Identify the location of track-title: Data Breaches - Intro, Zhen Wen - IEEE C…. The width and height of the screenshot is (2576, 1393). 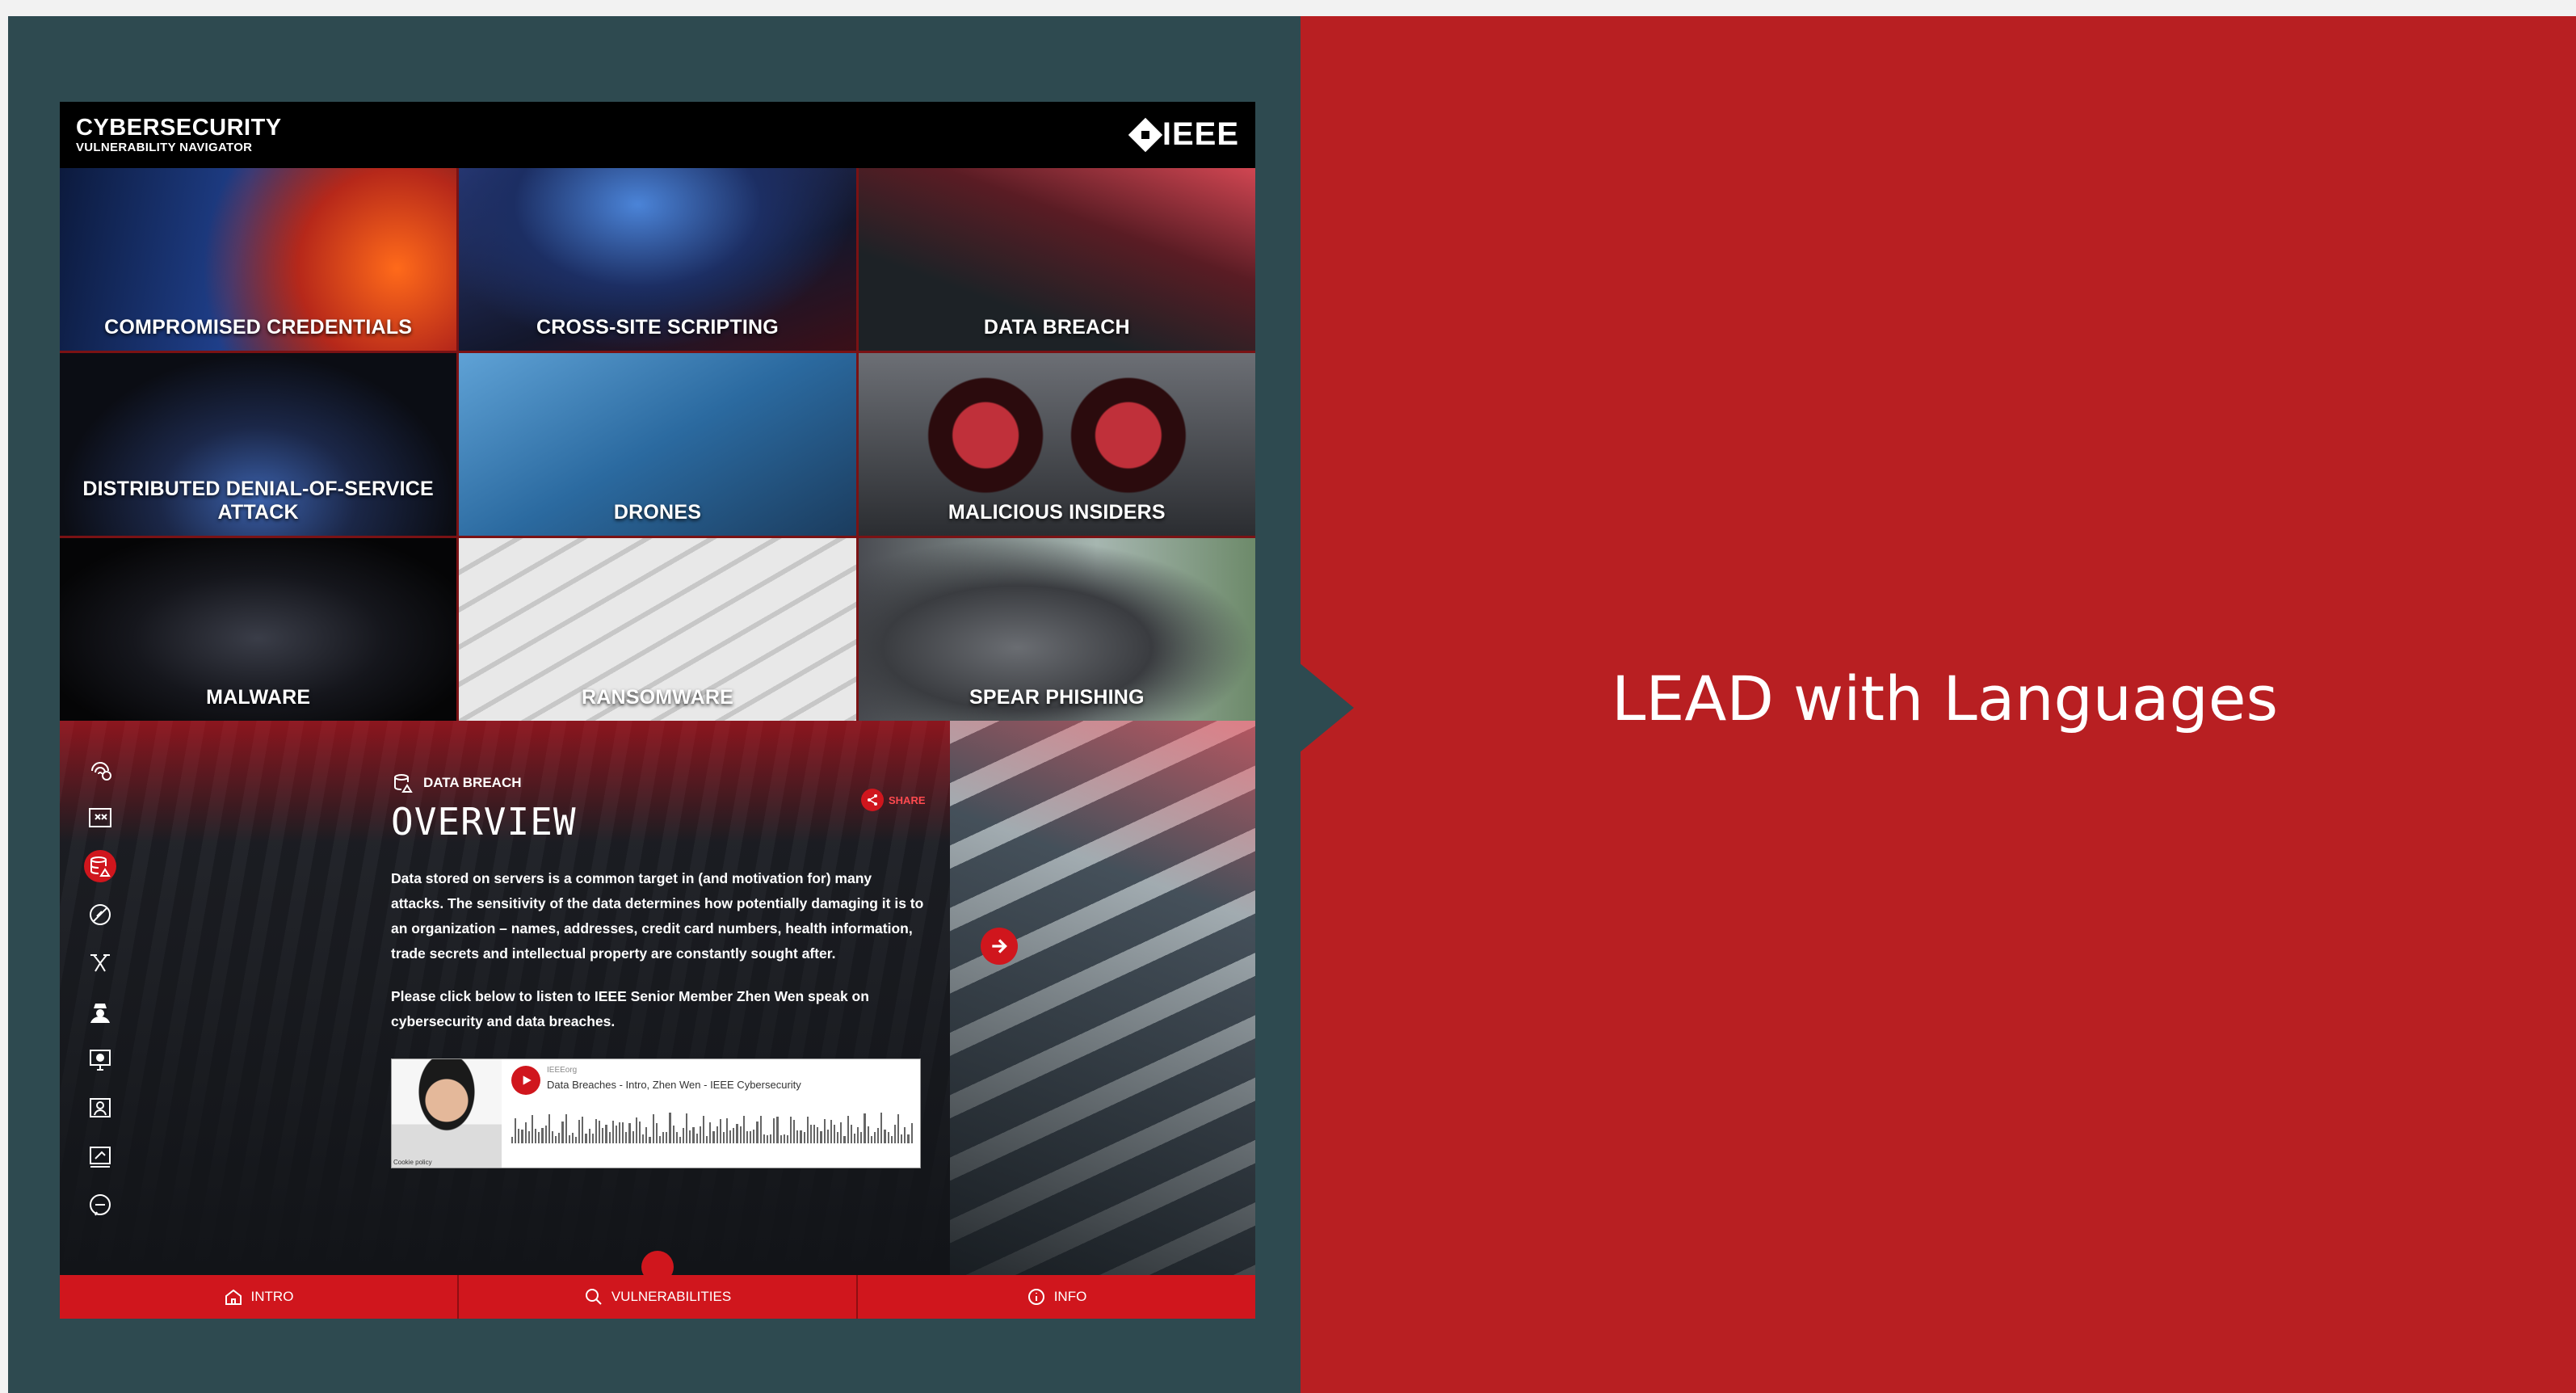
(674, 1085).